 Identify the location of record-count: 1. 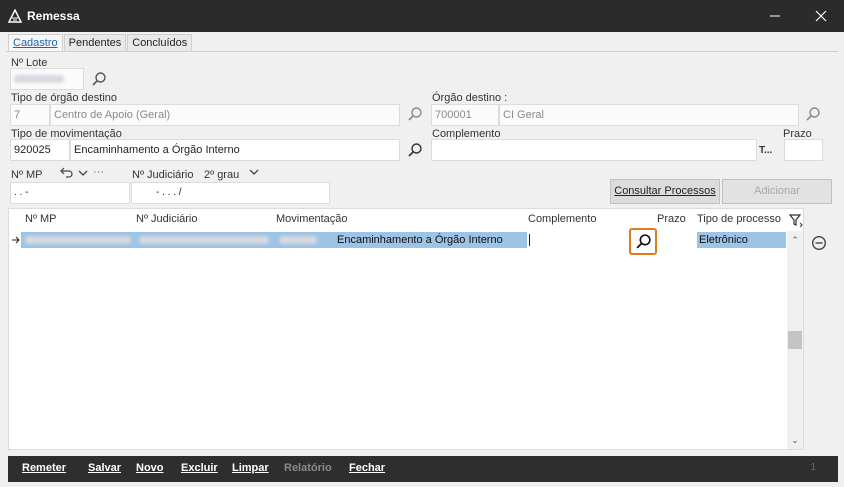
(813, 467).